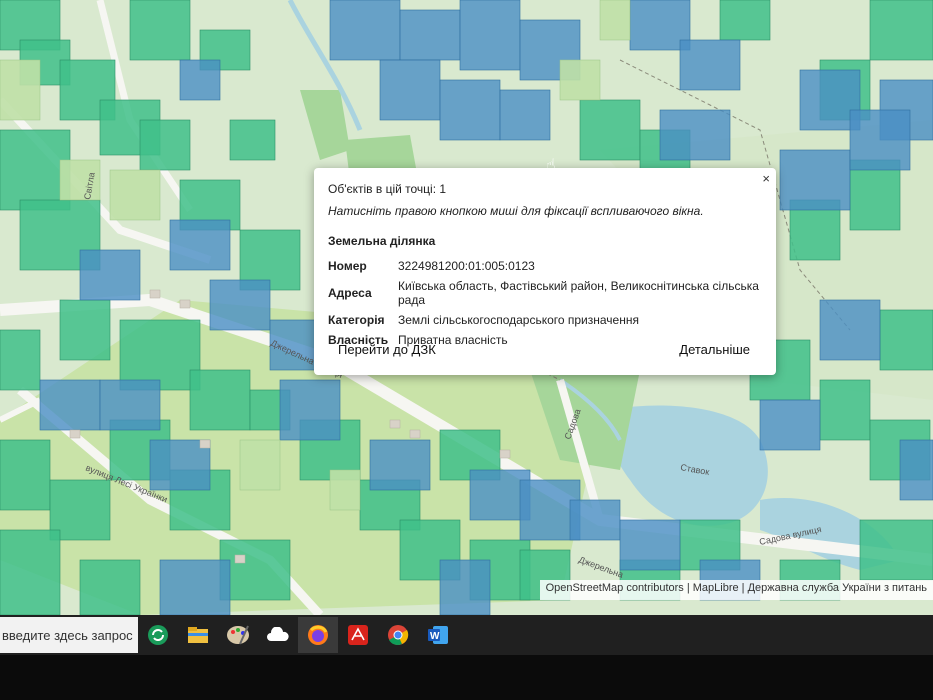  I want to click on attr-value-number: 3224981200:01:005:0123, so click(466, 266).